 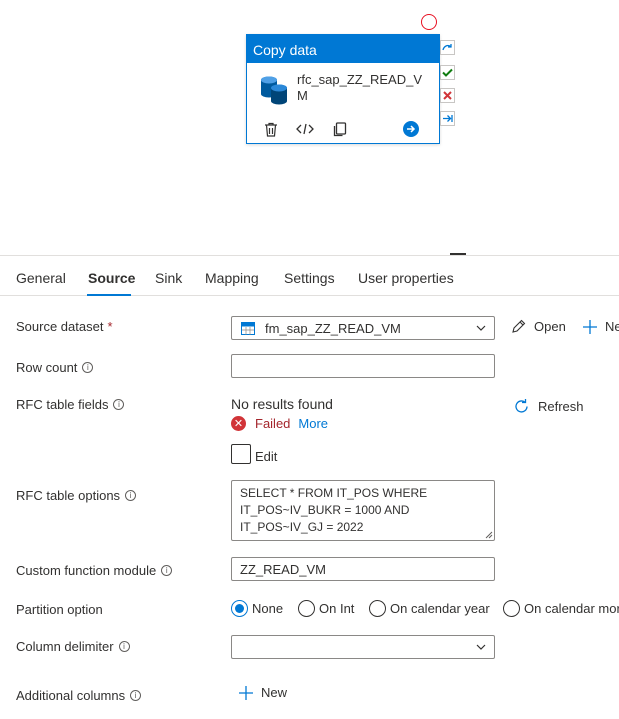 I want to click on failed-status-text: Failed, so click(x=273, y=423).